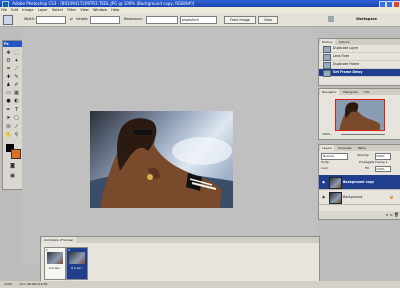 This screenshot has height=288, width=400. I want to click on opacity-field: 100%, so click(383, 156).